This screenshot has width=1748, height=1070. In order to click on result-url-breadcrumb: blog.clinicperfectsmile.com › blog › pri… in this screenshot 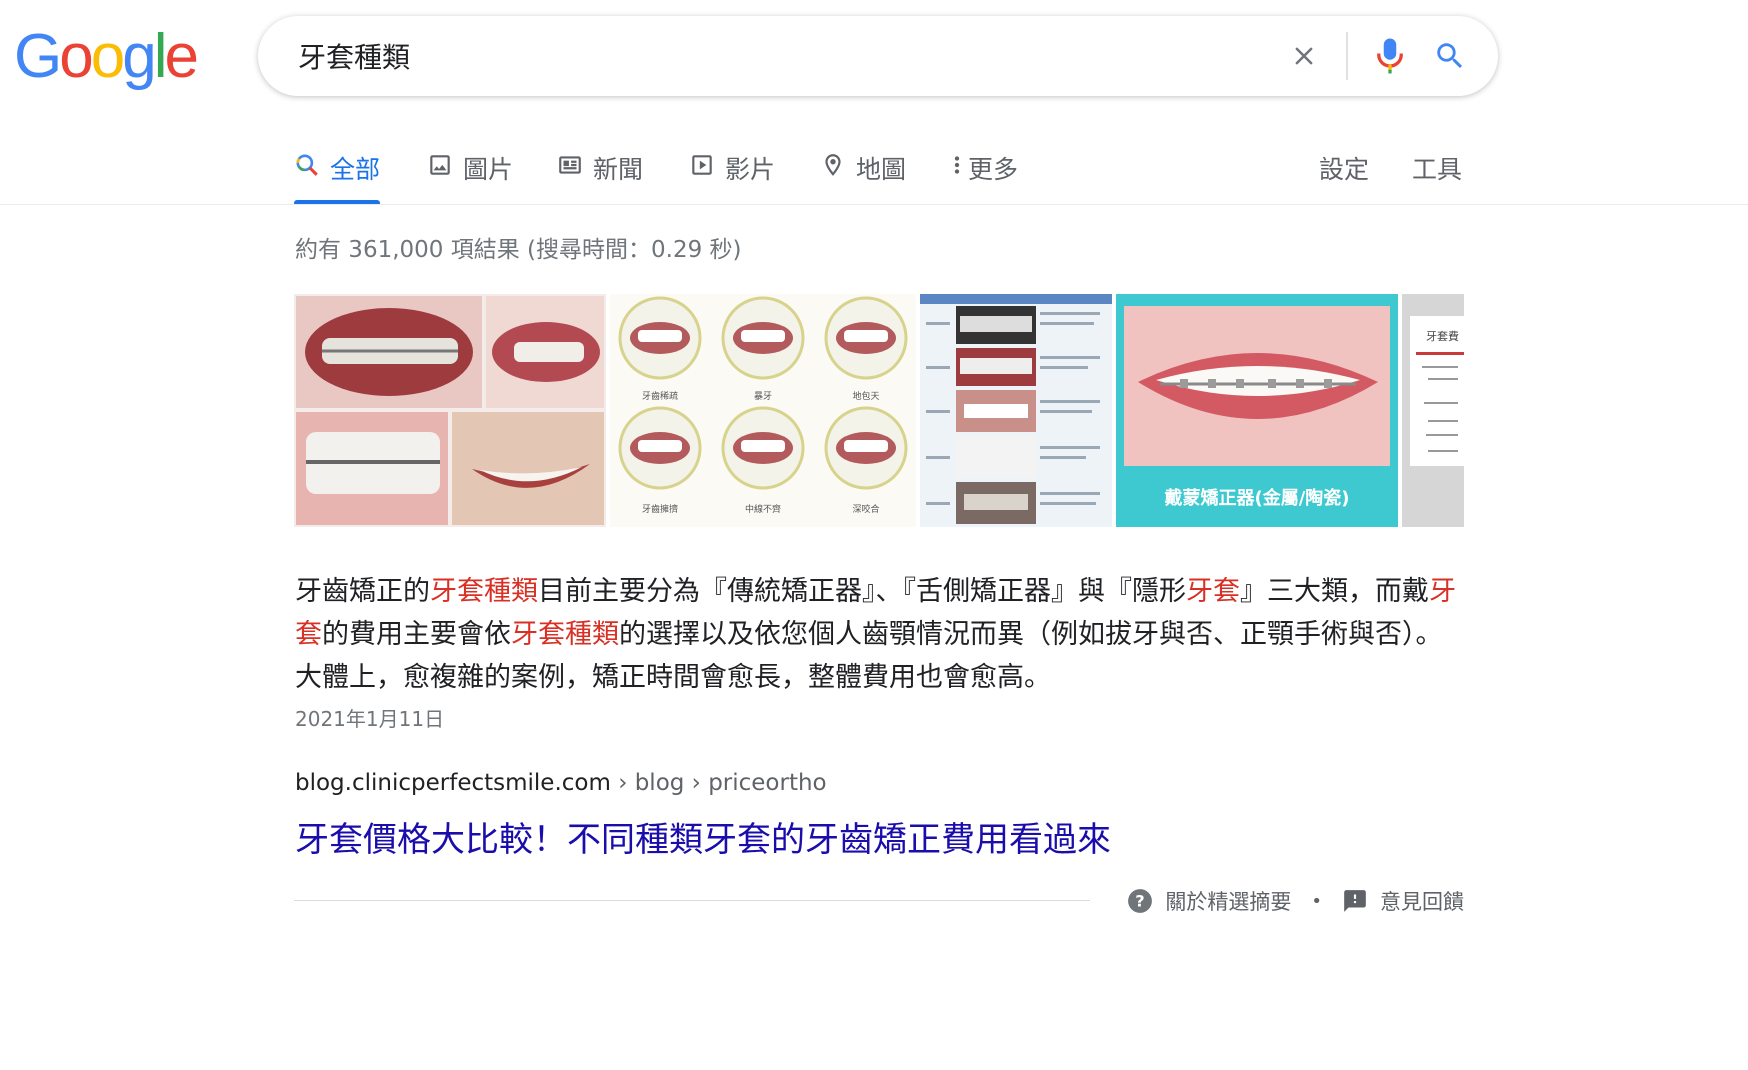, I will do `click(561, 783)`.